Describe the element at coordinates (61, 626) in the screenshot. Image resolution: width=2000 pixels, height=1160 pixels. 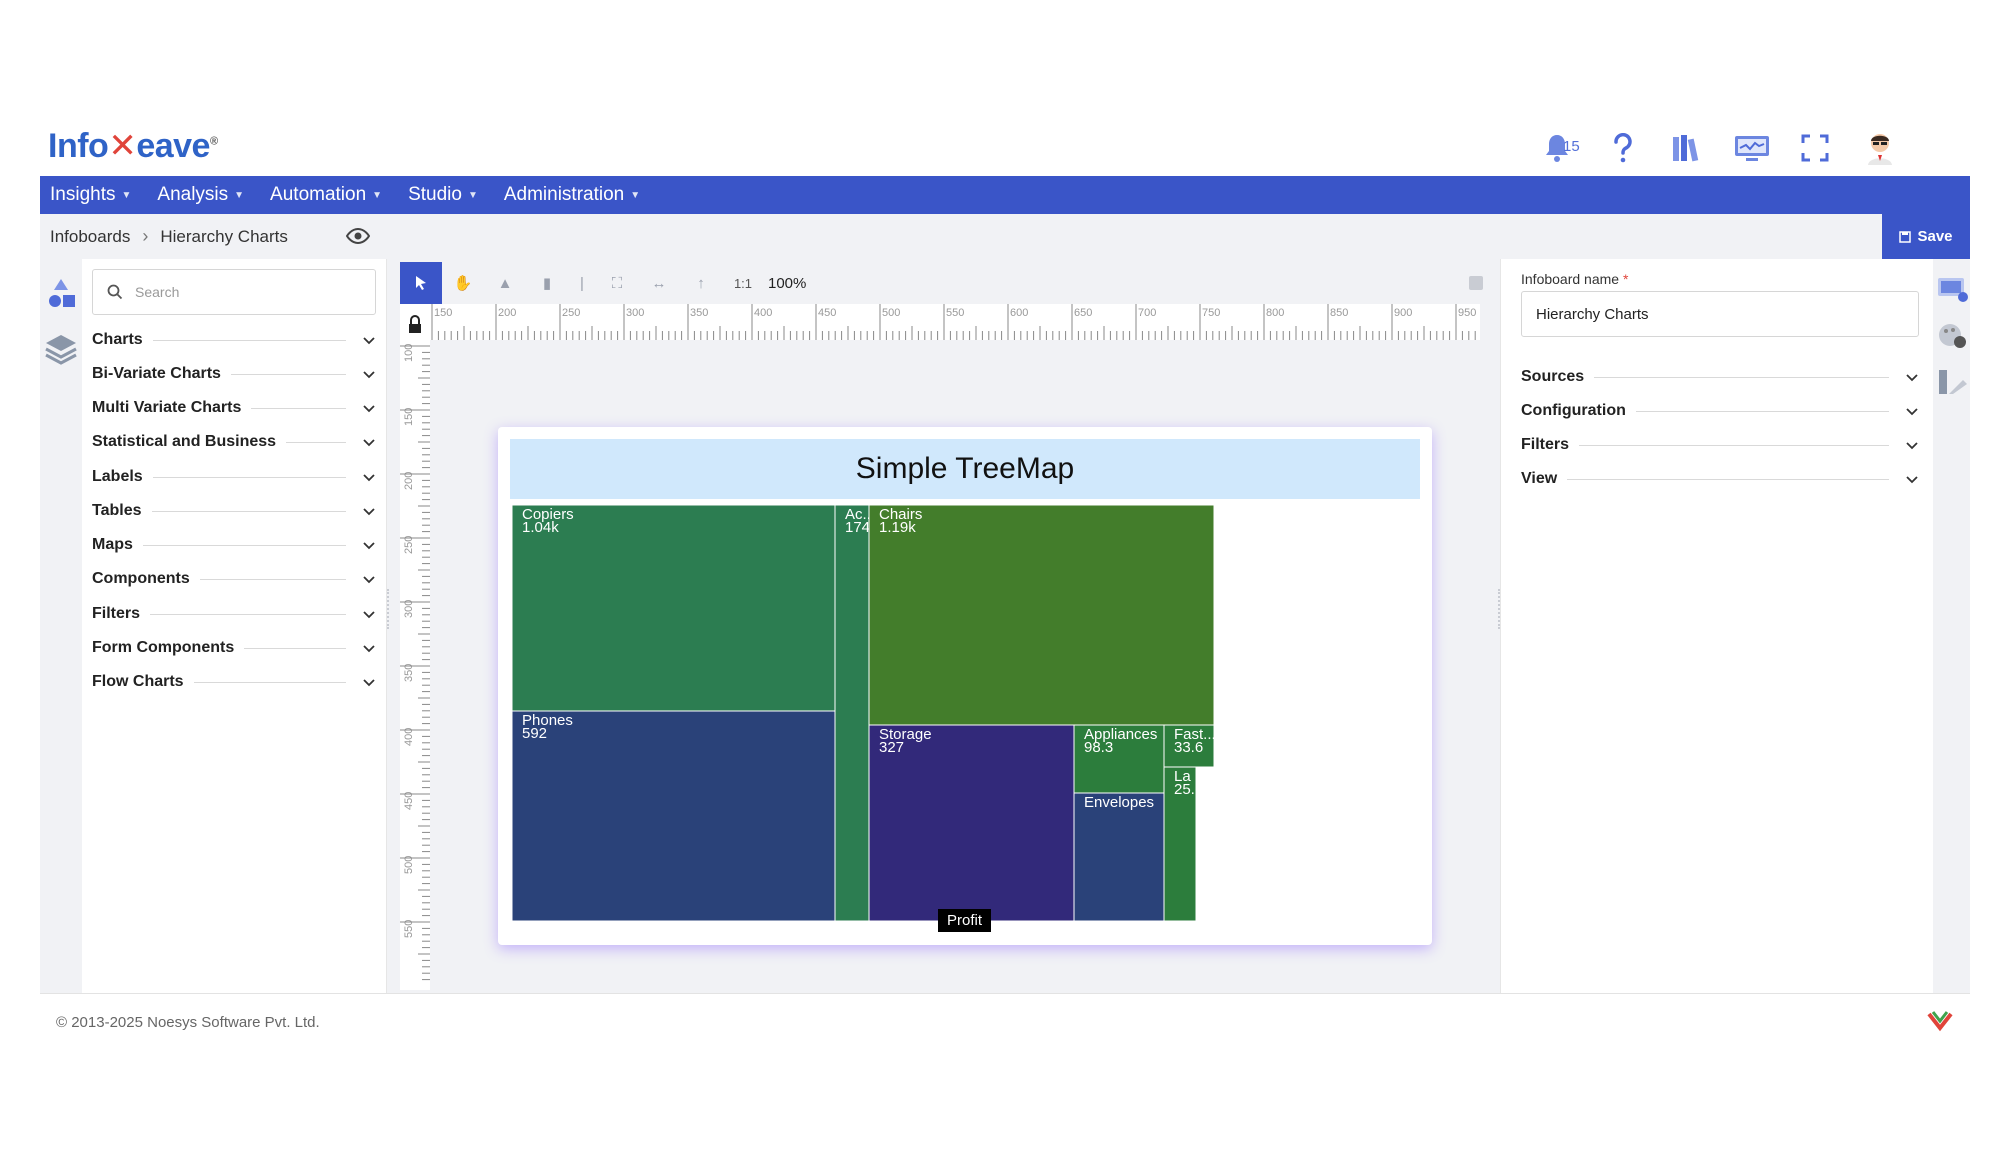
I see `left-icon-rail` at that location.